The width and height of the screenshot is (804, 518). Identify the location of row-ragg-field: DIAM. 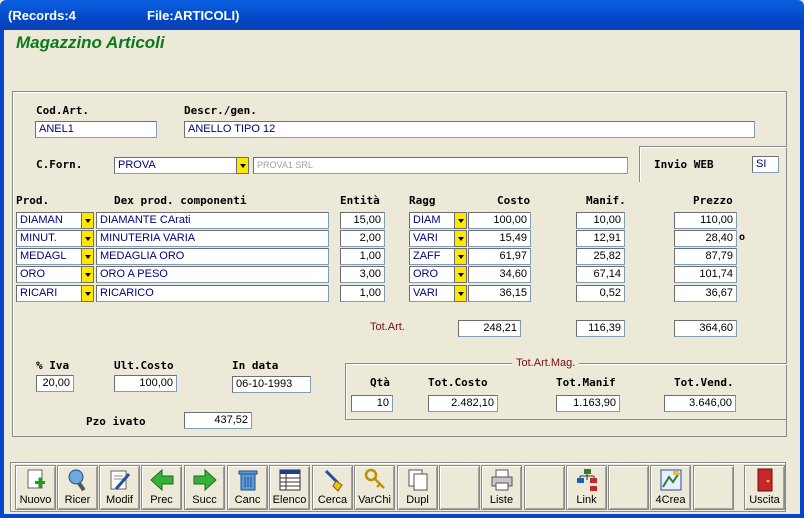
(432, 220).